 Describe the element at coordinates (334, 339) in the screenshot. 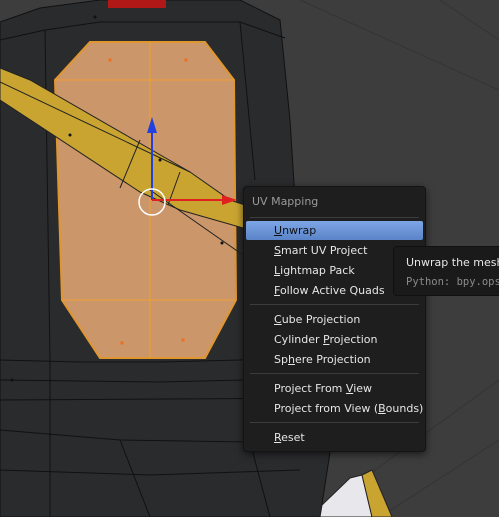

I see `menu-item-cylinder-projection: Cylinder Projection` at that location.